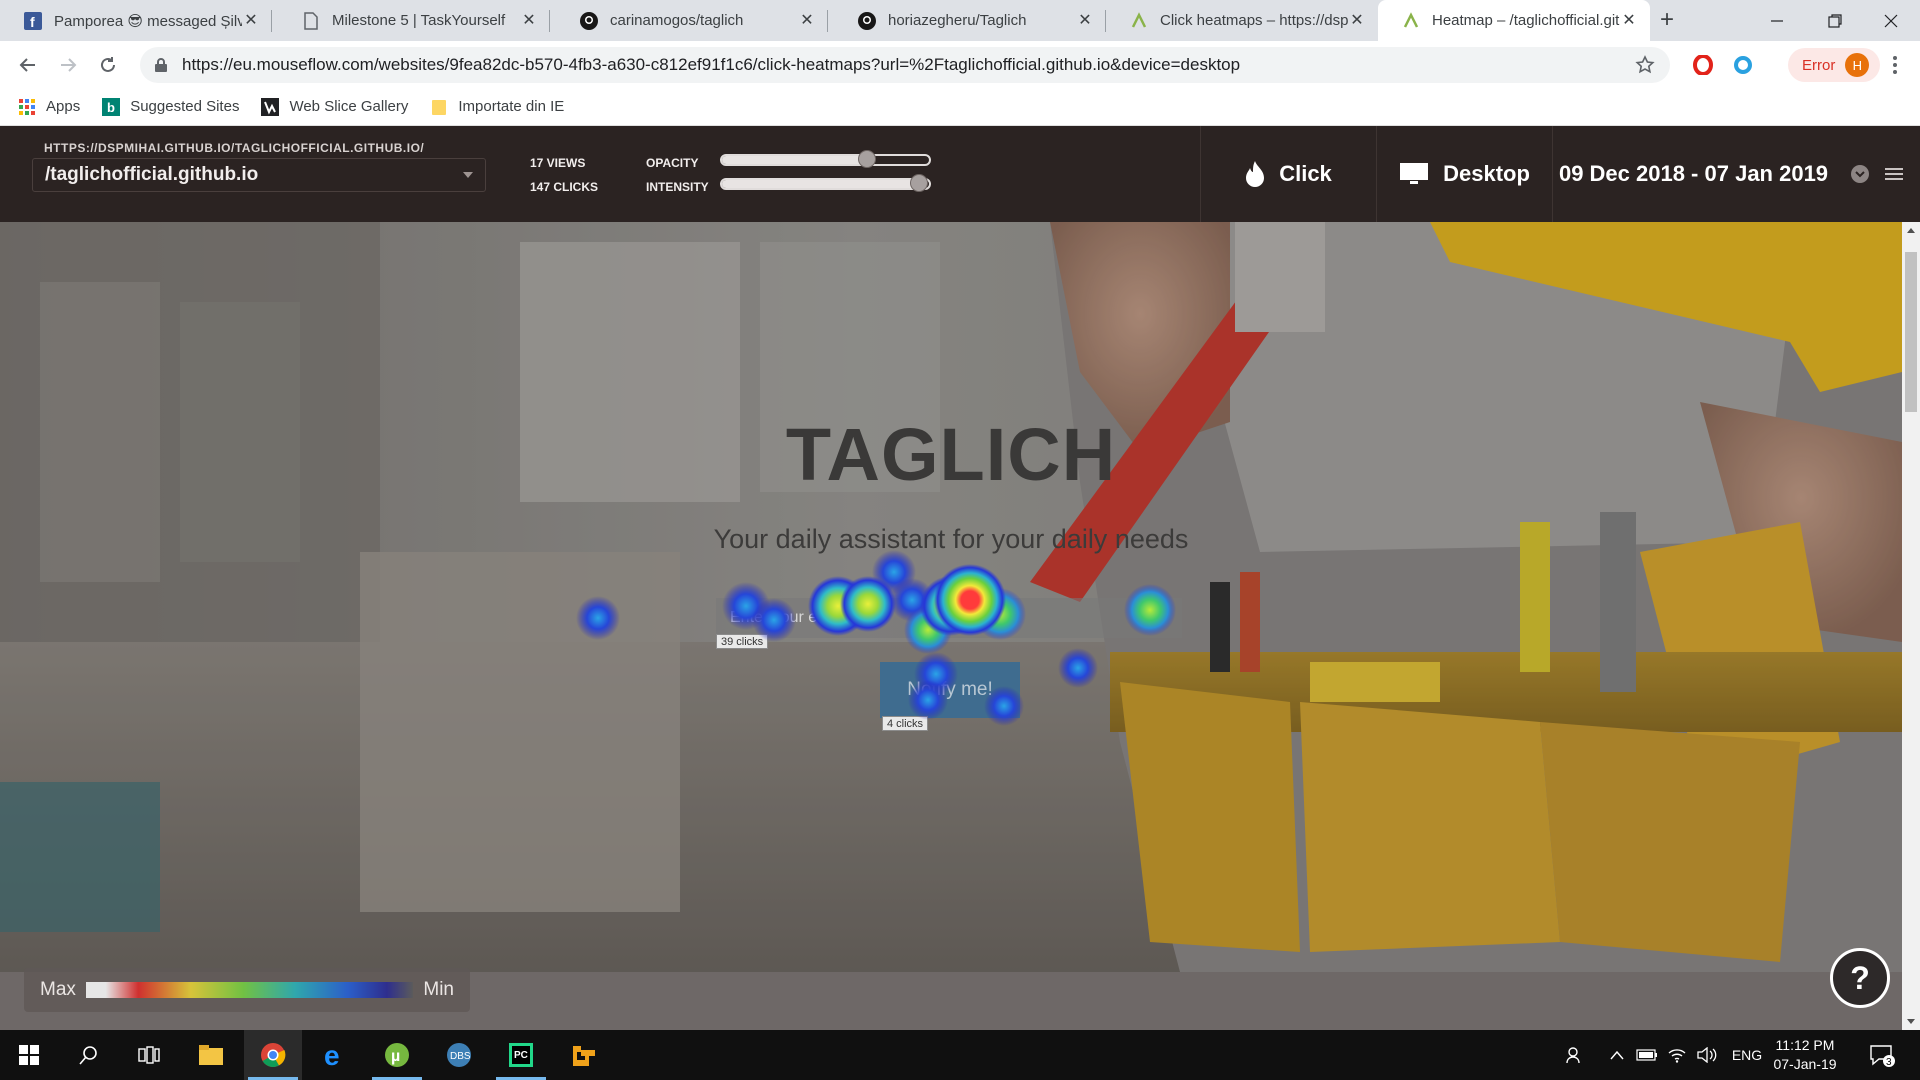  I want to click on edge-icon: e, so click(335, 1055).